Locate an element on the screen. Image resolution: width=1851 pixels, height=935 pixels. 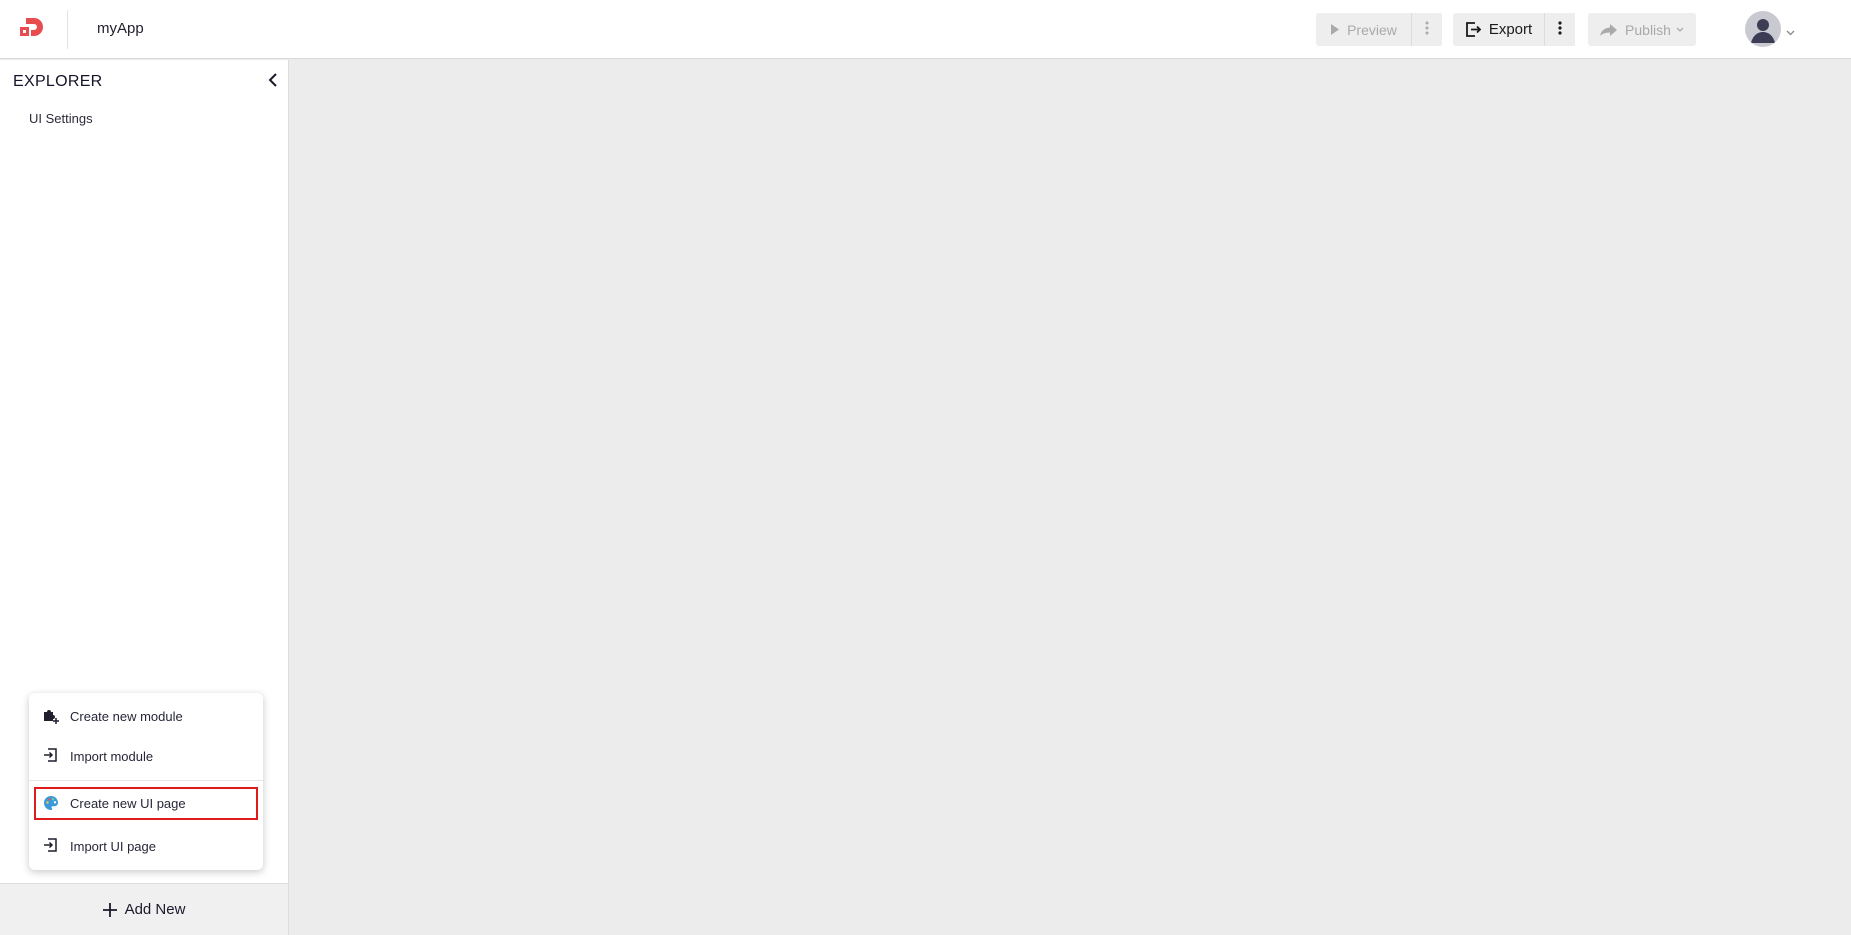
preview-options-button is located at coordinates (1427, 29).